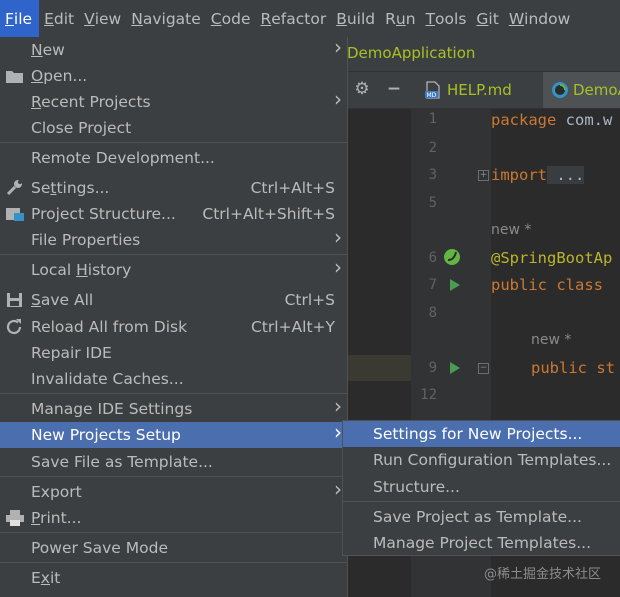 This screenshot has width=620, height=597. I want to click on menu-item-settings: Settings... Ctrl+Alt+S, so click(173, 188).